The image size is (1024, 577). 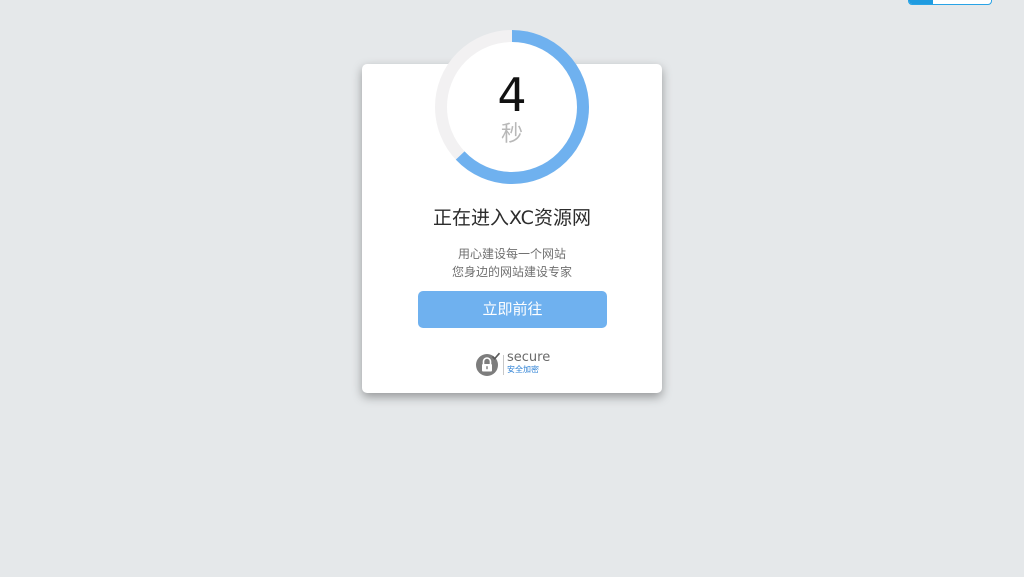 What do you see at coordinates (512, 218) in the screenshot?
I see `page-title: 正在进入XC资源网` at bounding box center [512, 218].